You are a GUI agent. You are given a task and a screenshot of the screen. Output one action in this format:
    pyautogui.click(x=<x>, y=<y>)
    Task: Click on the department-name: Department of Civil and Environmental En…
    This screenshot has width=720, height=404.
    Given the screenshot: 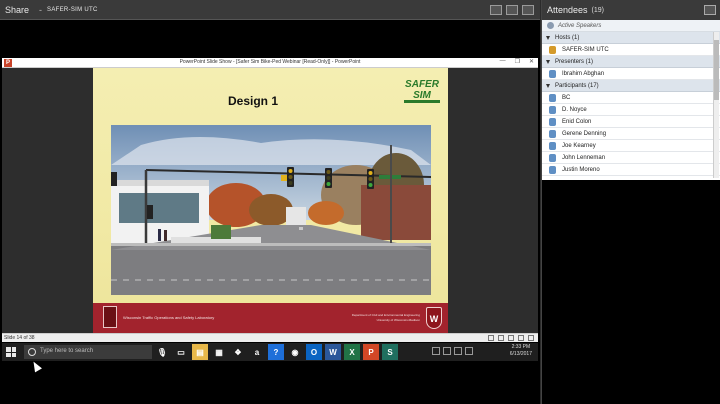 What is the action you would take?
    pyautogui.click(x=385, y=315)
    